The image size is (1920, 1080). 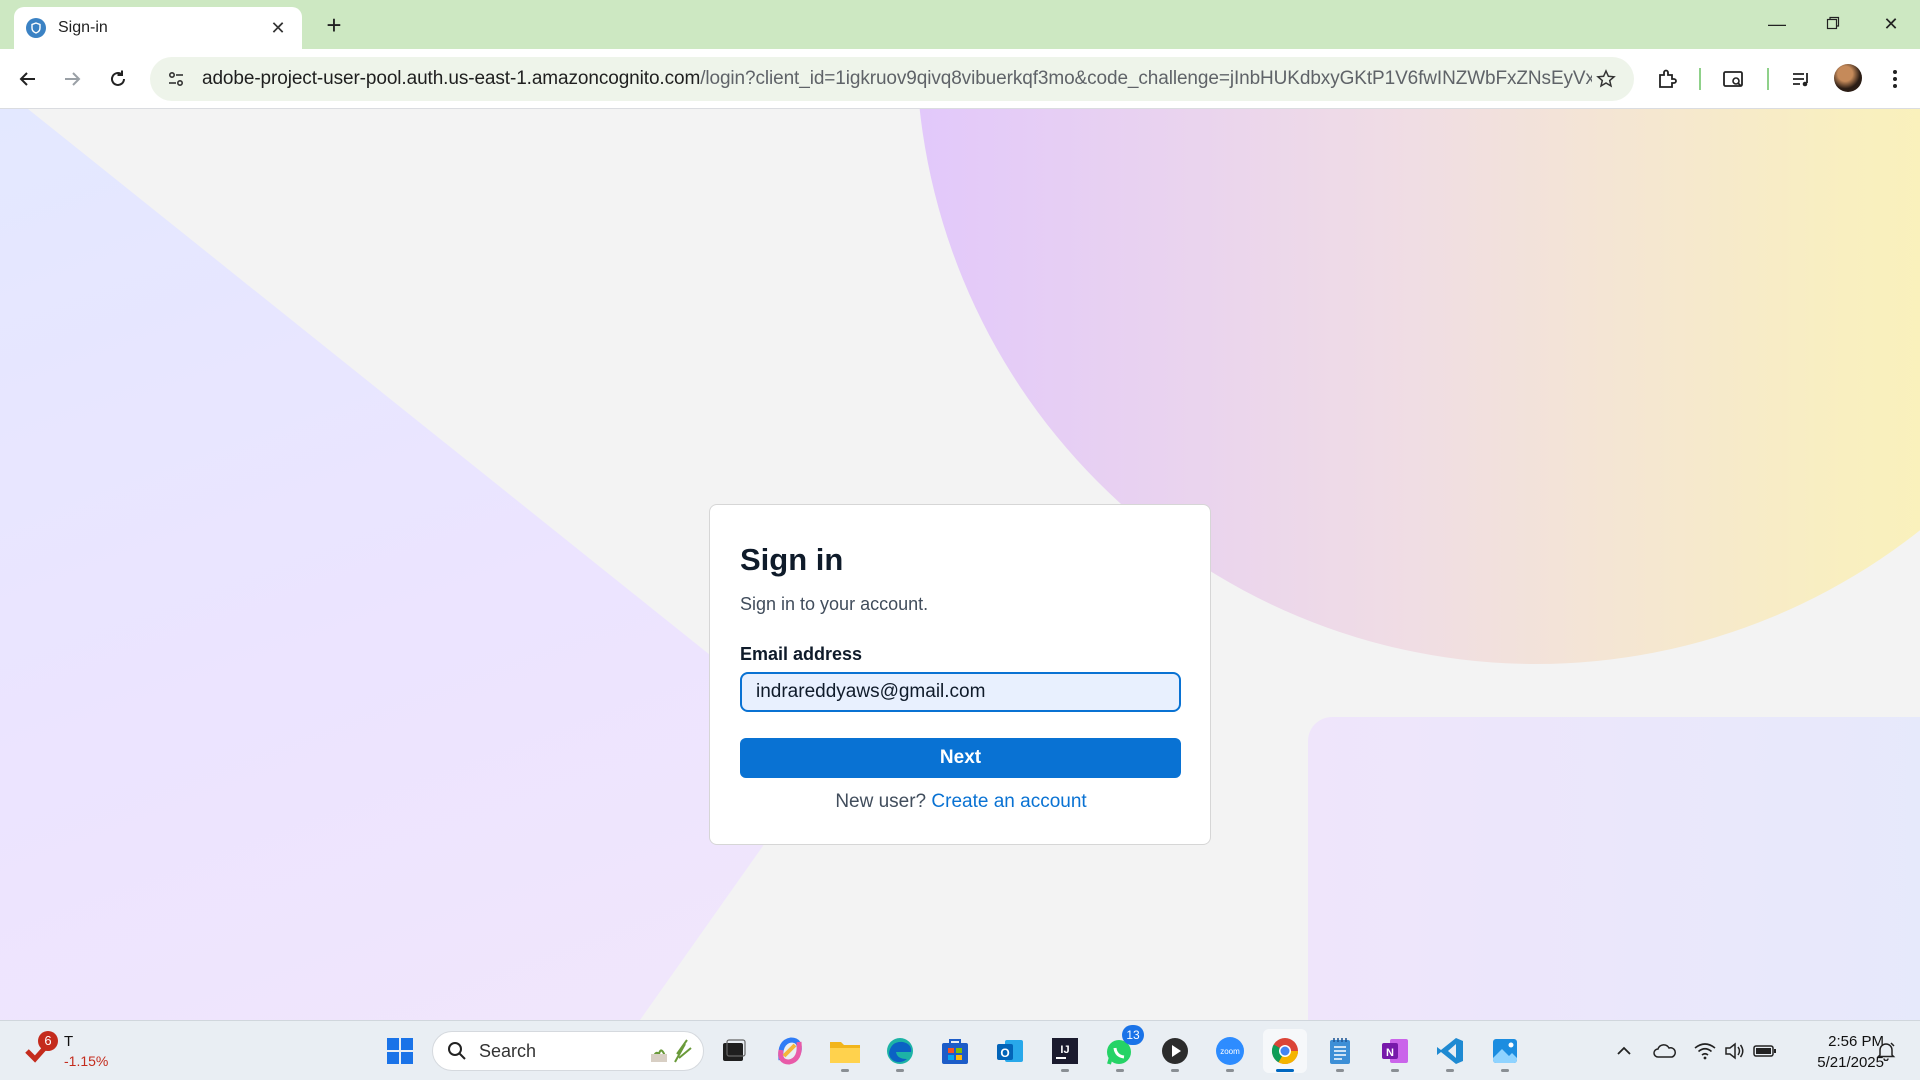 I want to click on windows-logo-icon, so click(x=400, y=1051).